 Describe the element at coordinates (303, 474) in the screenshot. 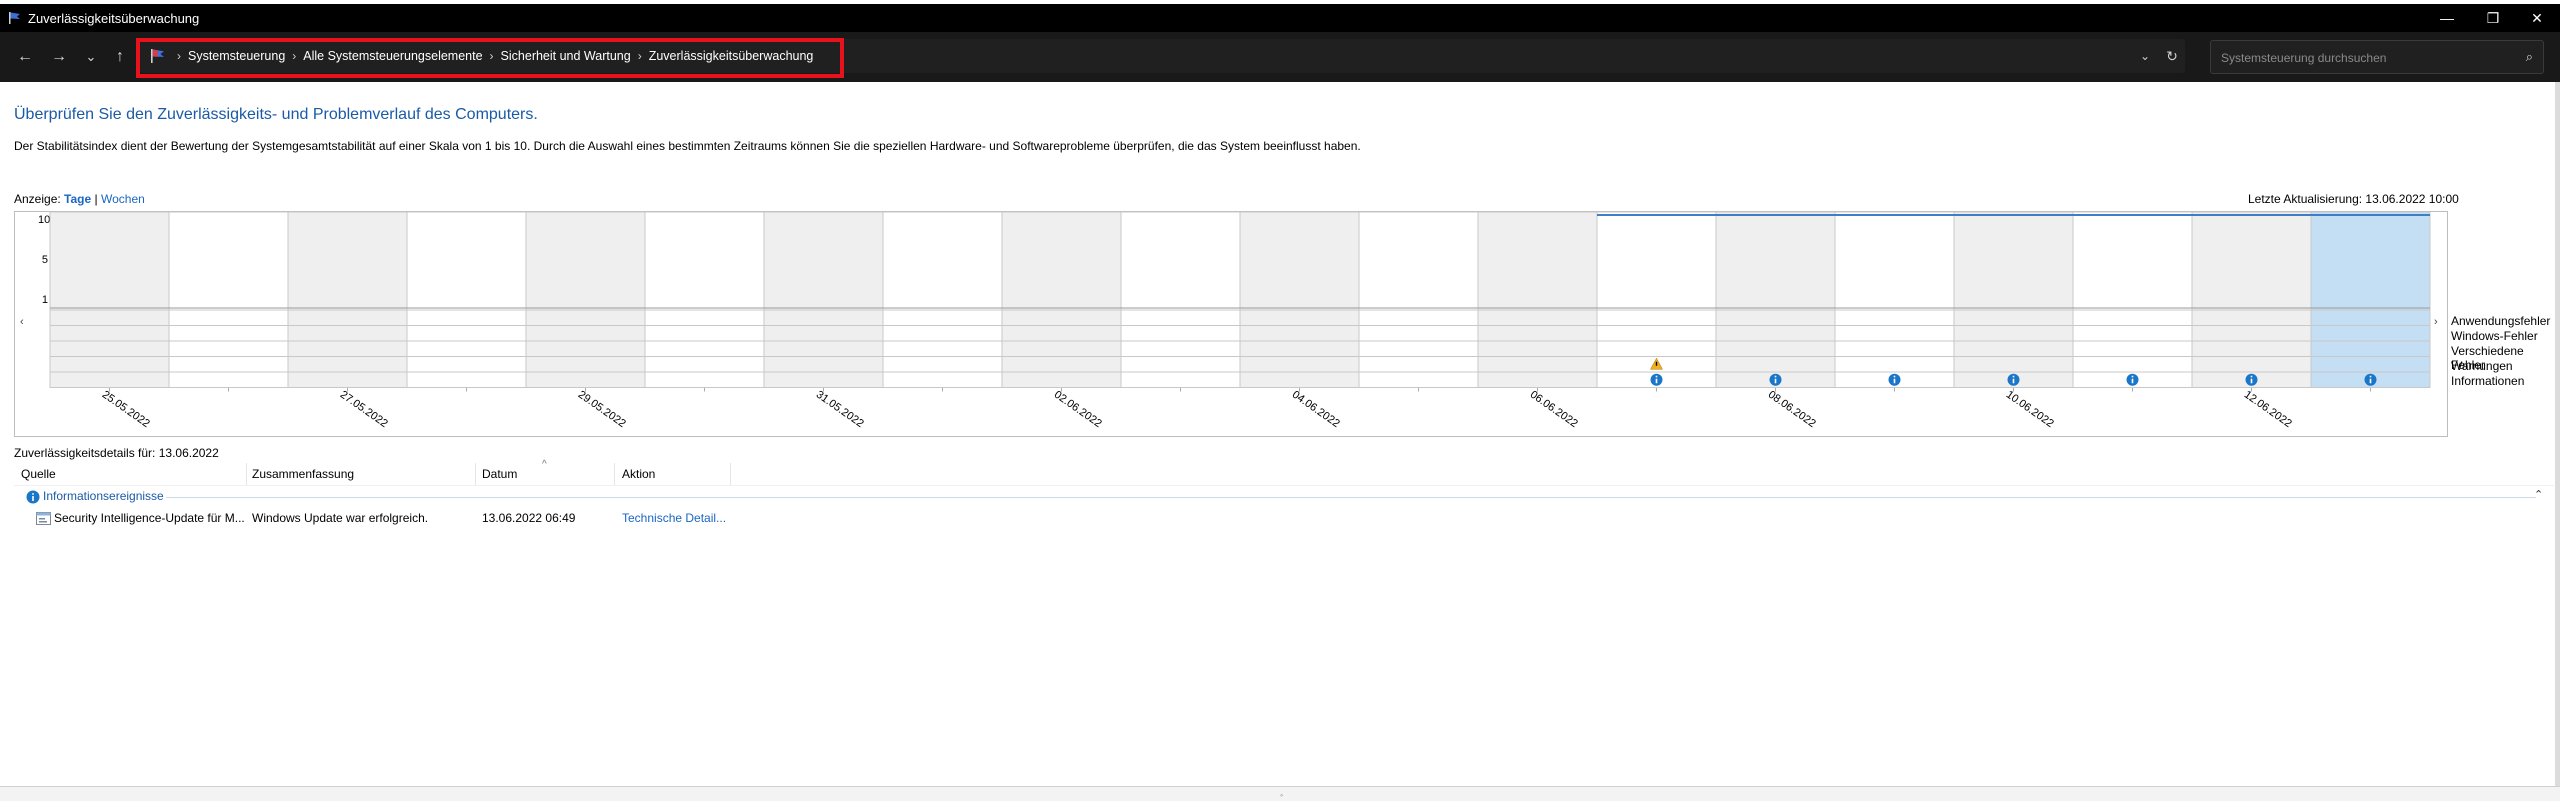

I see `column-header-summary: Zusammenfassung` at that location.